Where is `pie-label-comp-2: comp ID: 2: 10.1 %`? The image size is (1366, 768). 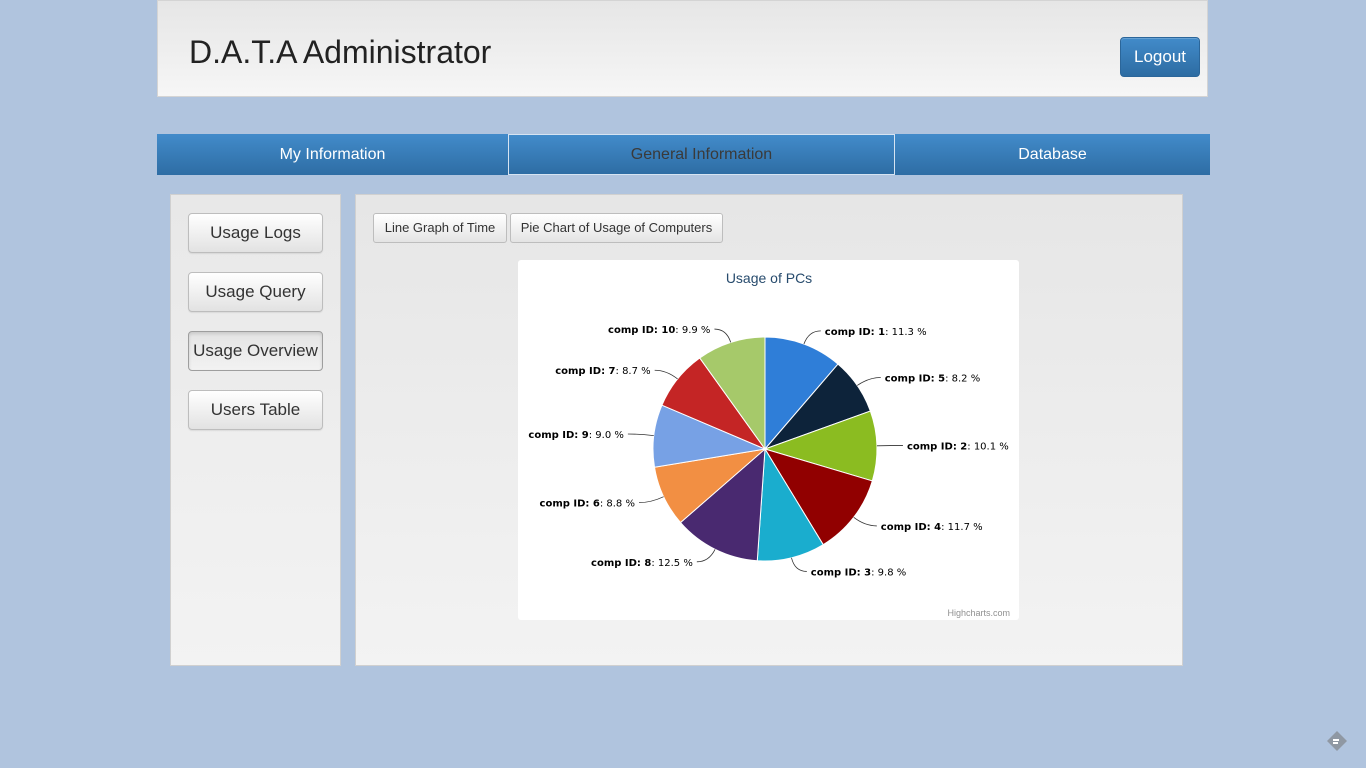
pie-label-comp-2: comp ID: 2: 10.1 % is located at coordinates (958, 446).